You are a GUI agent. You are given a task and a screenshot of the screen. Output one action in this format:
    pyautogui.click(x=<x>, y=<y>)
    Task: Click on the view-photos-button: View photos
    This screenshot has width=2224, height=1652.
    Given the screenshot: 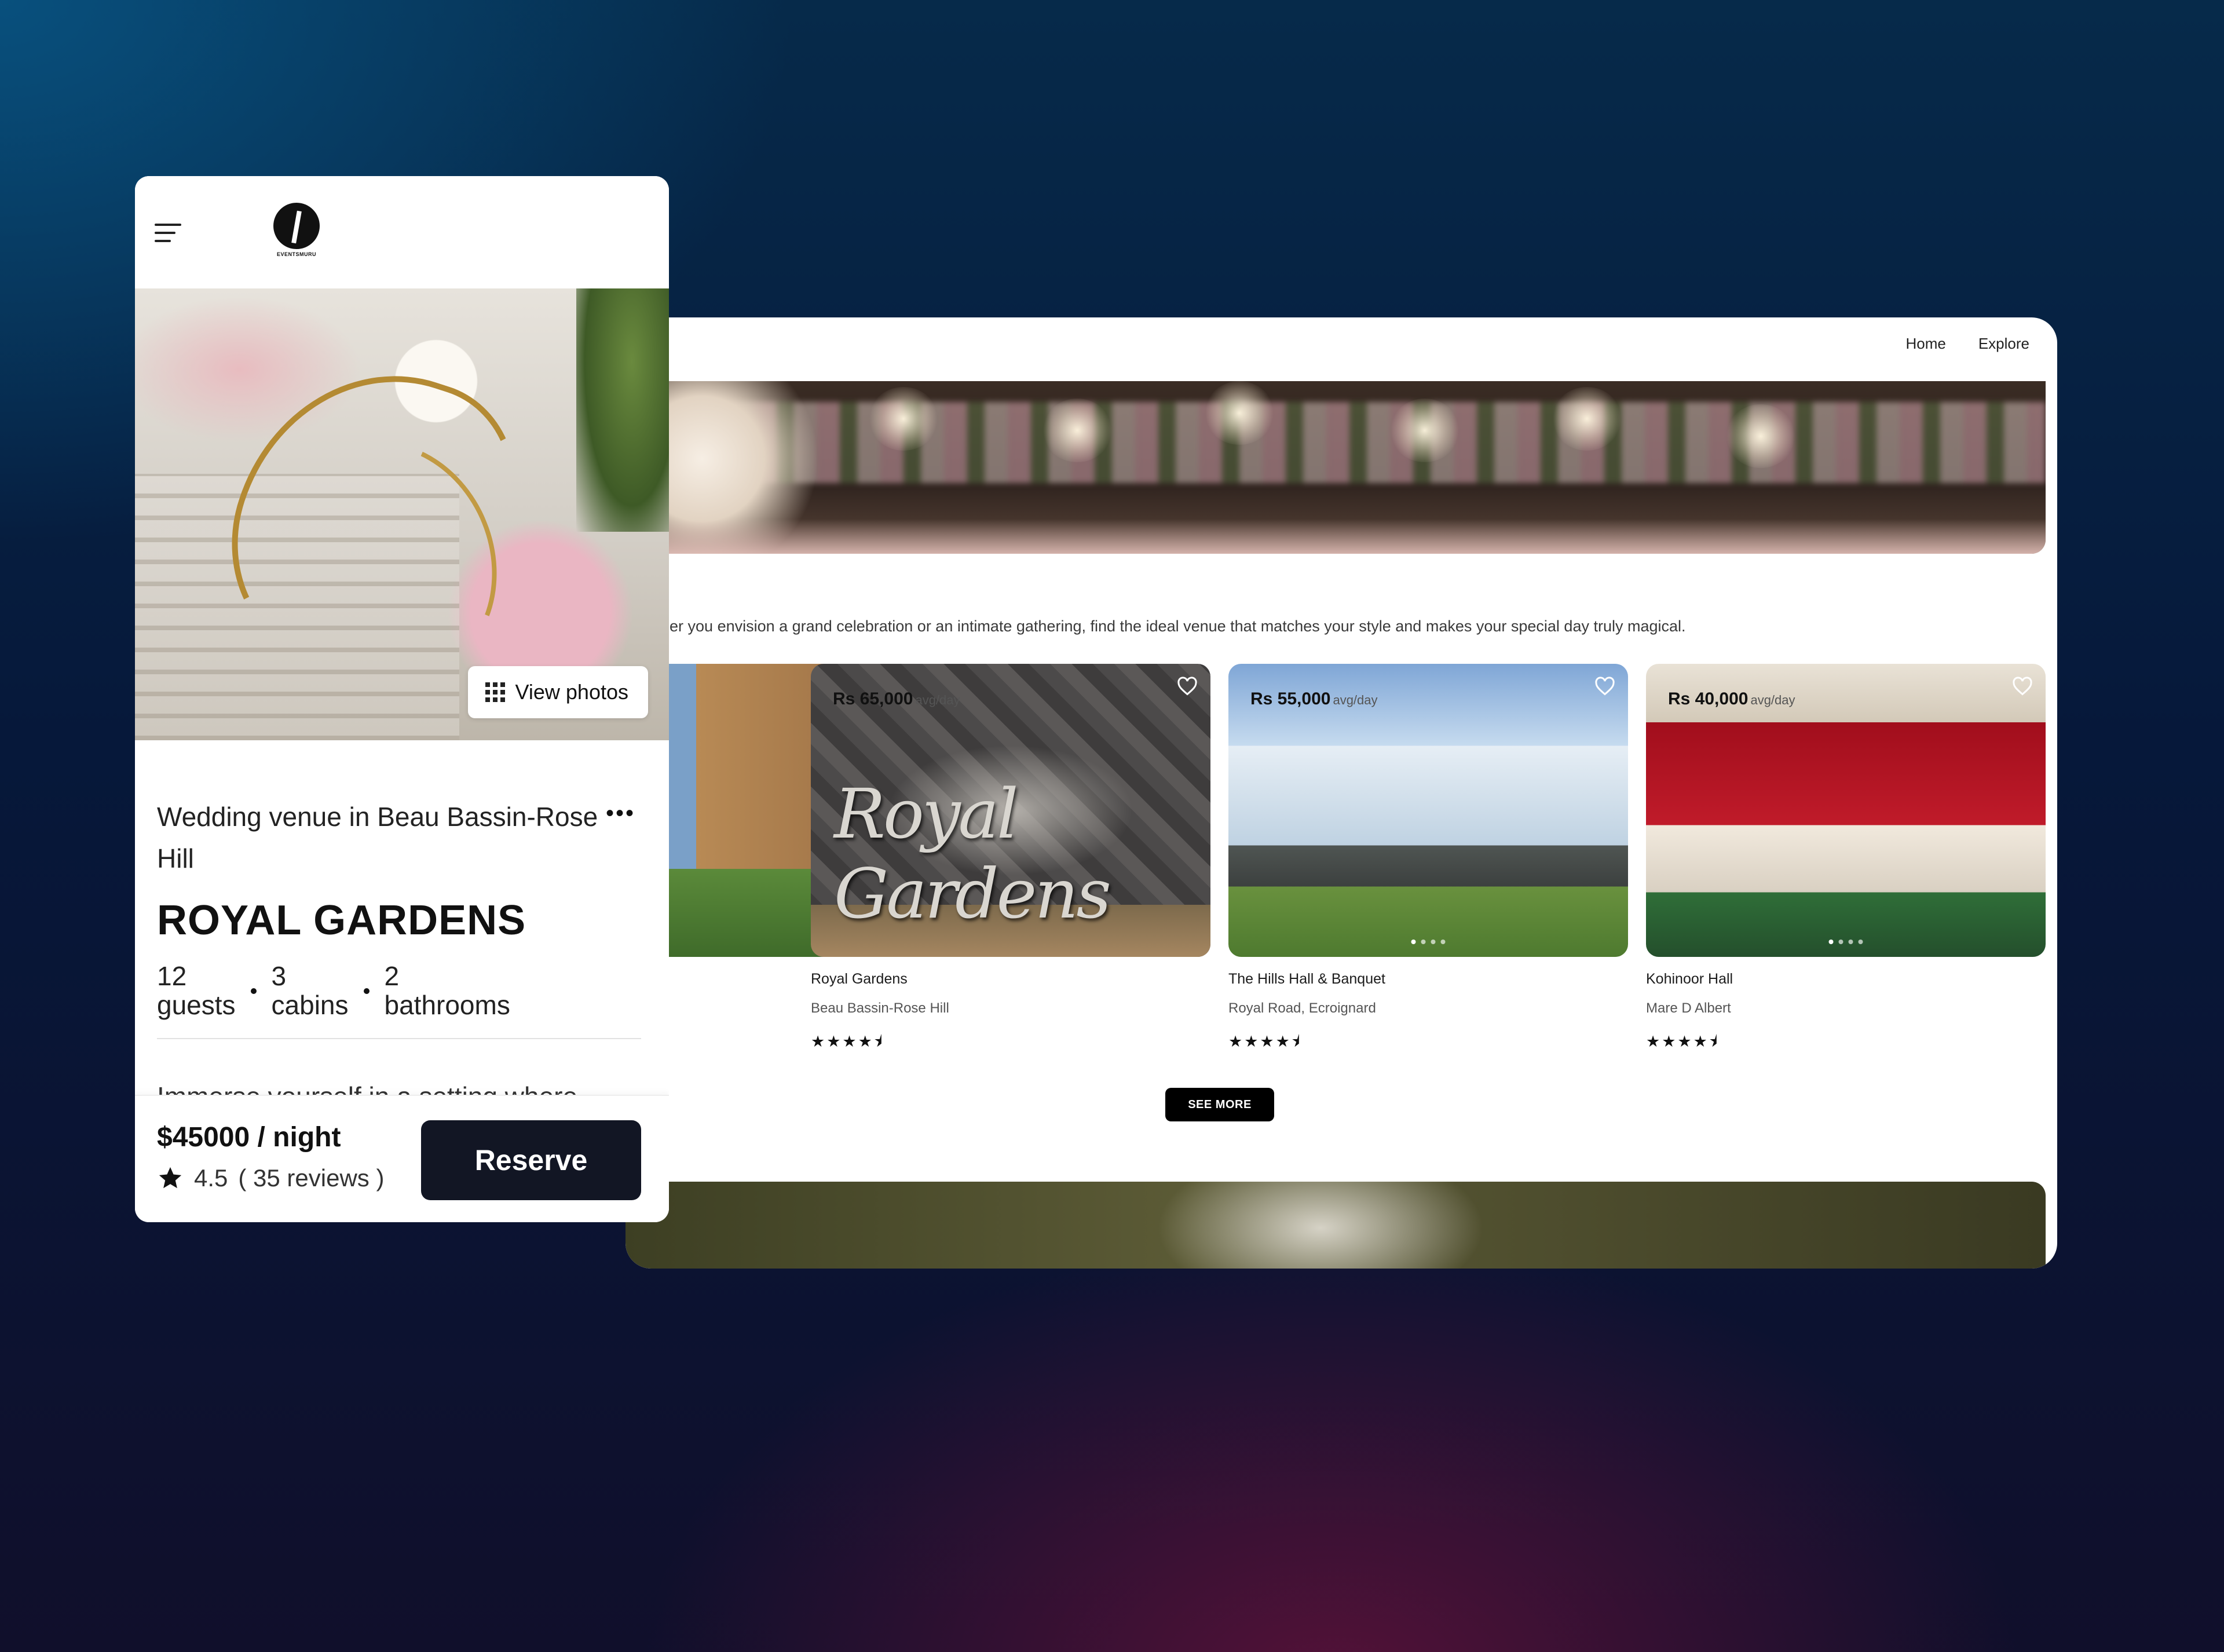 What is the action you would take?
    pyautogui.click(x=557, y=692)
    